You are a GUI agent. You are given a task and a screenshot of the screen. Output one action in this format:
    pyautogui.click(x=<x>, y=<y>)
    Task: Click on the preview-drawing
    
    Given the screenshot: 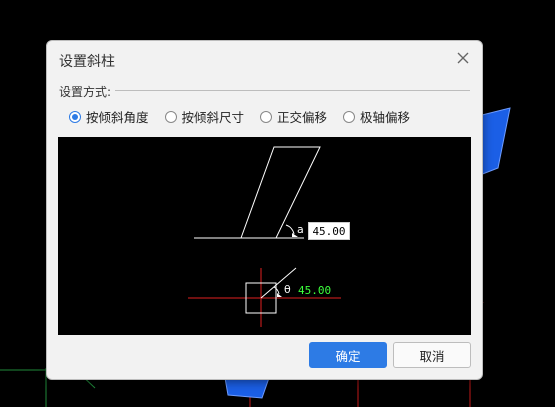 What is the action you would take?
    pyautogui.click(x=264, y=236)
    